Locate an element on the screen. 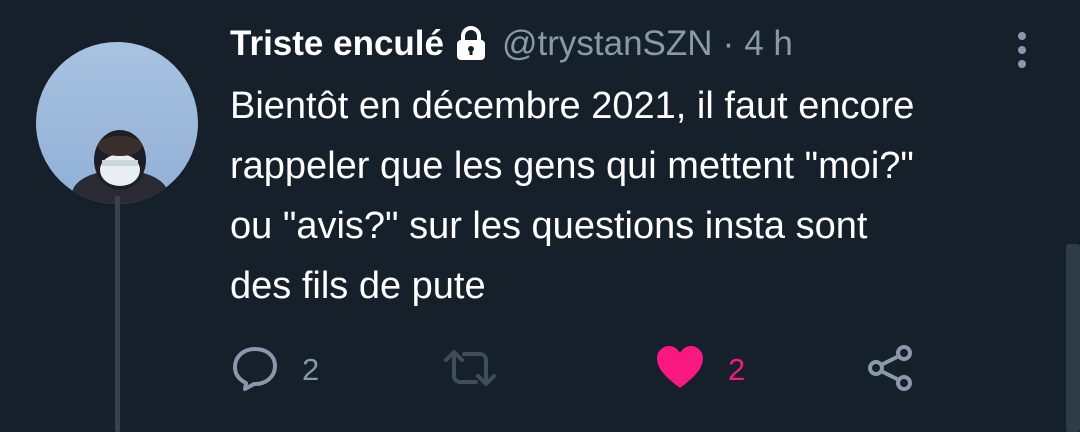 This screenshot has height=432, width=1080. retweet-icon is located at coordinates (470, 370).